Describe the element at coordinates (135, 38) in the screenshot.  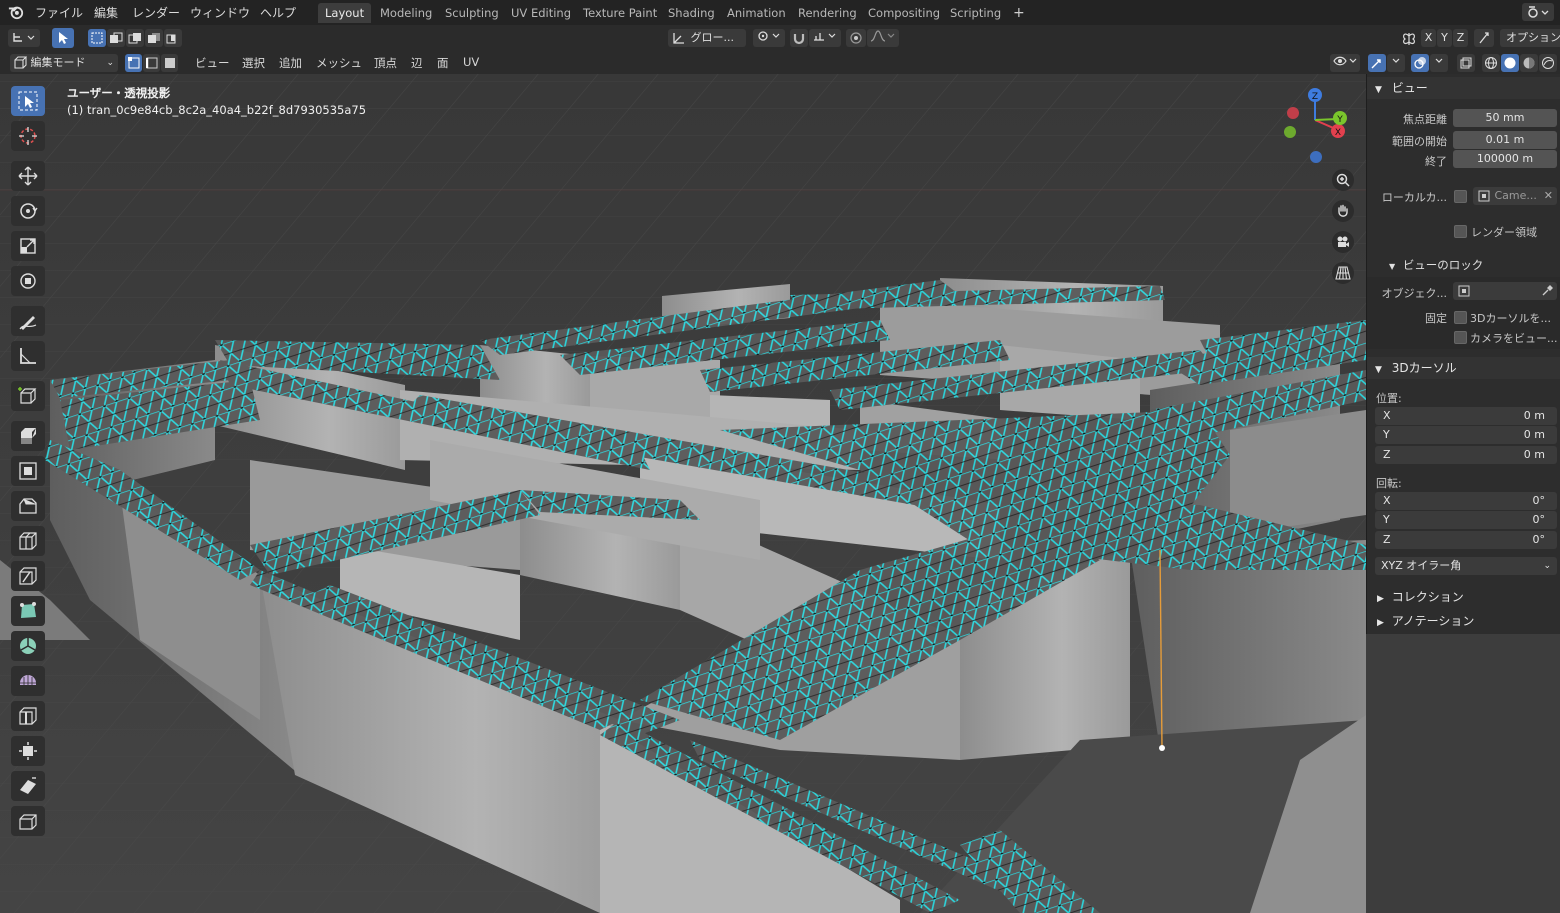
I see `select-mode-subtract` at that location.